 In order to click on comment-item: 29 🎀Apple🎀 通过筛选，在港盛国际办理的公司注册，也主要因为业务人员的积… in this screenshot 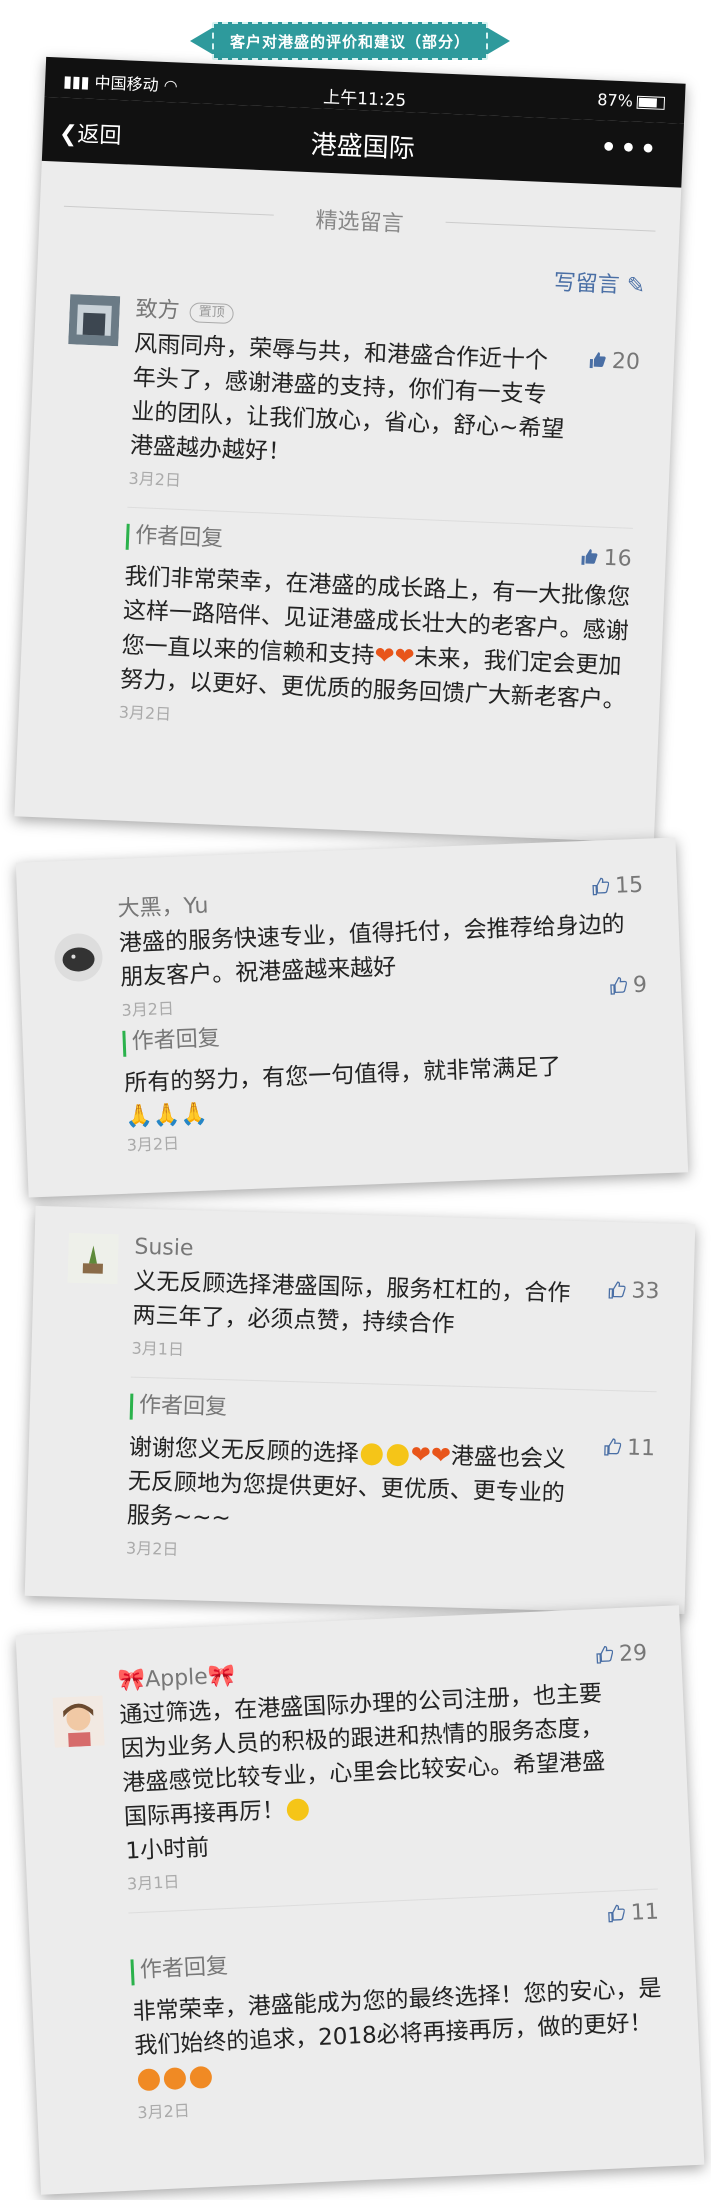, I will do `click(354, 1769)`.